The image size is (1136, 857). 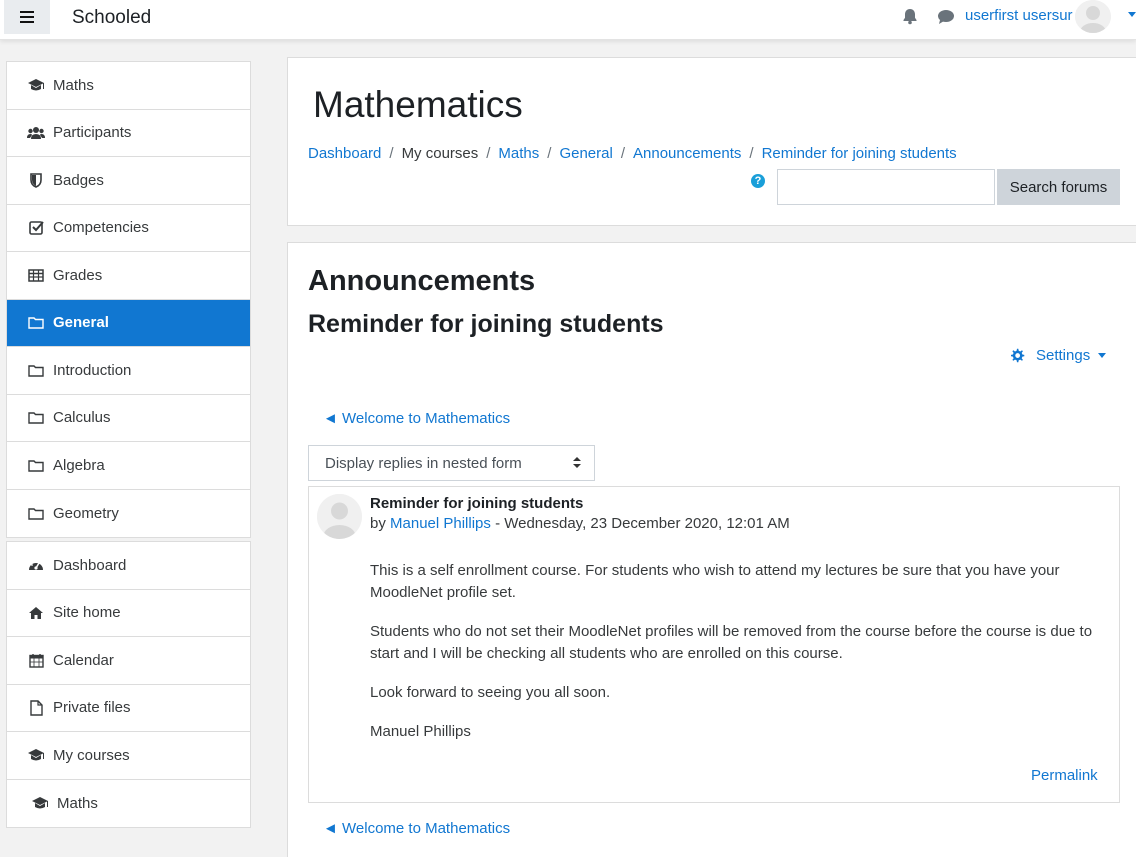 I want to click on file-icon, so click(x=36, y=708).